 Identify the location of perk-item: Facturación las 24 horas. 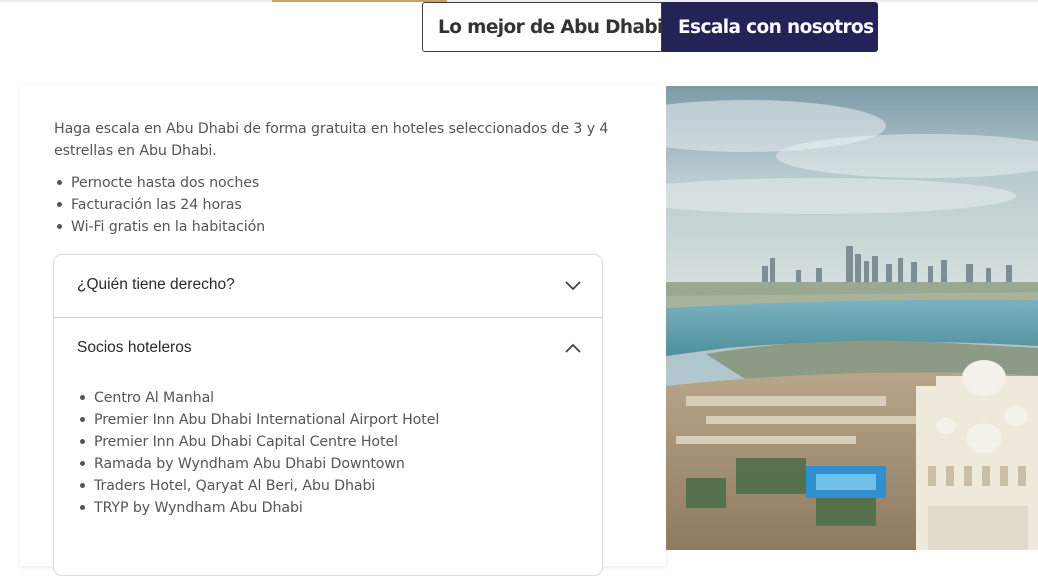
(159, 205).